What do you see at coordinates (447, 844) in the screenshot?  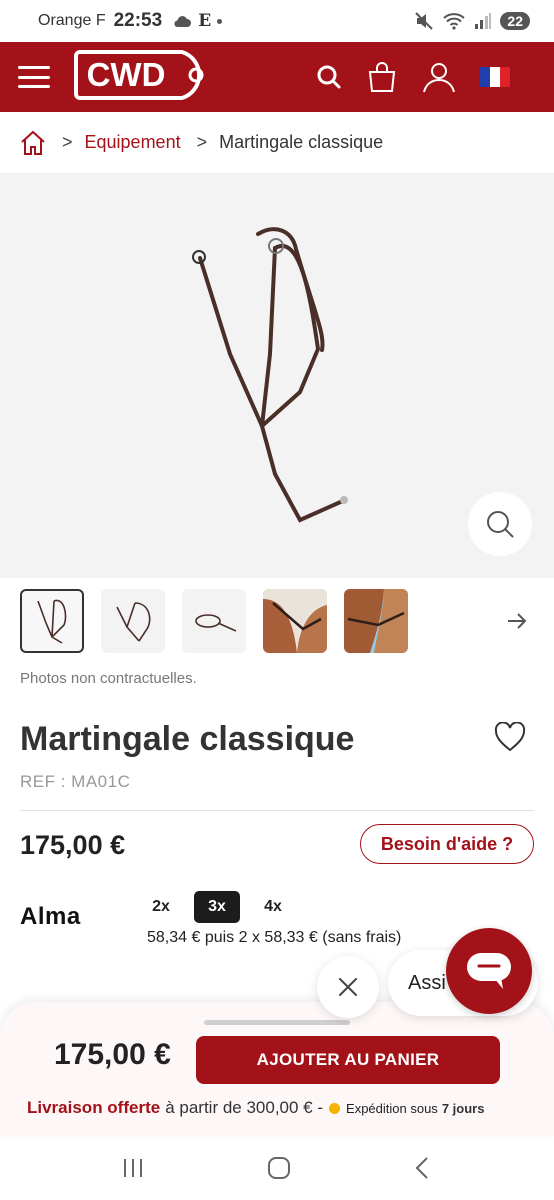 I see `help-button: Besoin d'aide ?` at bounding box center [447, 844].